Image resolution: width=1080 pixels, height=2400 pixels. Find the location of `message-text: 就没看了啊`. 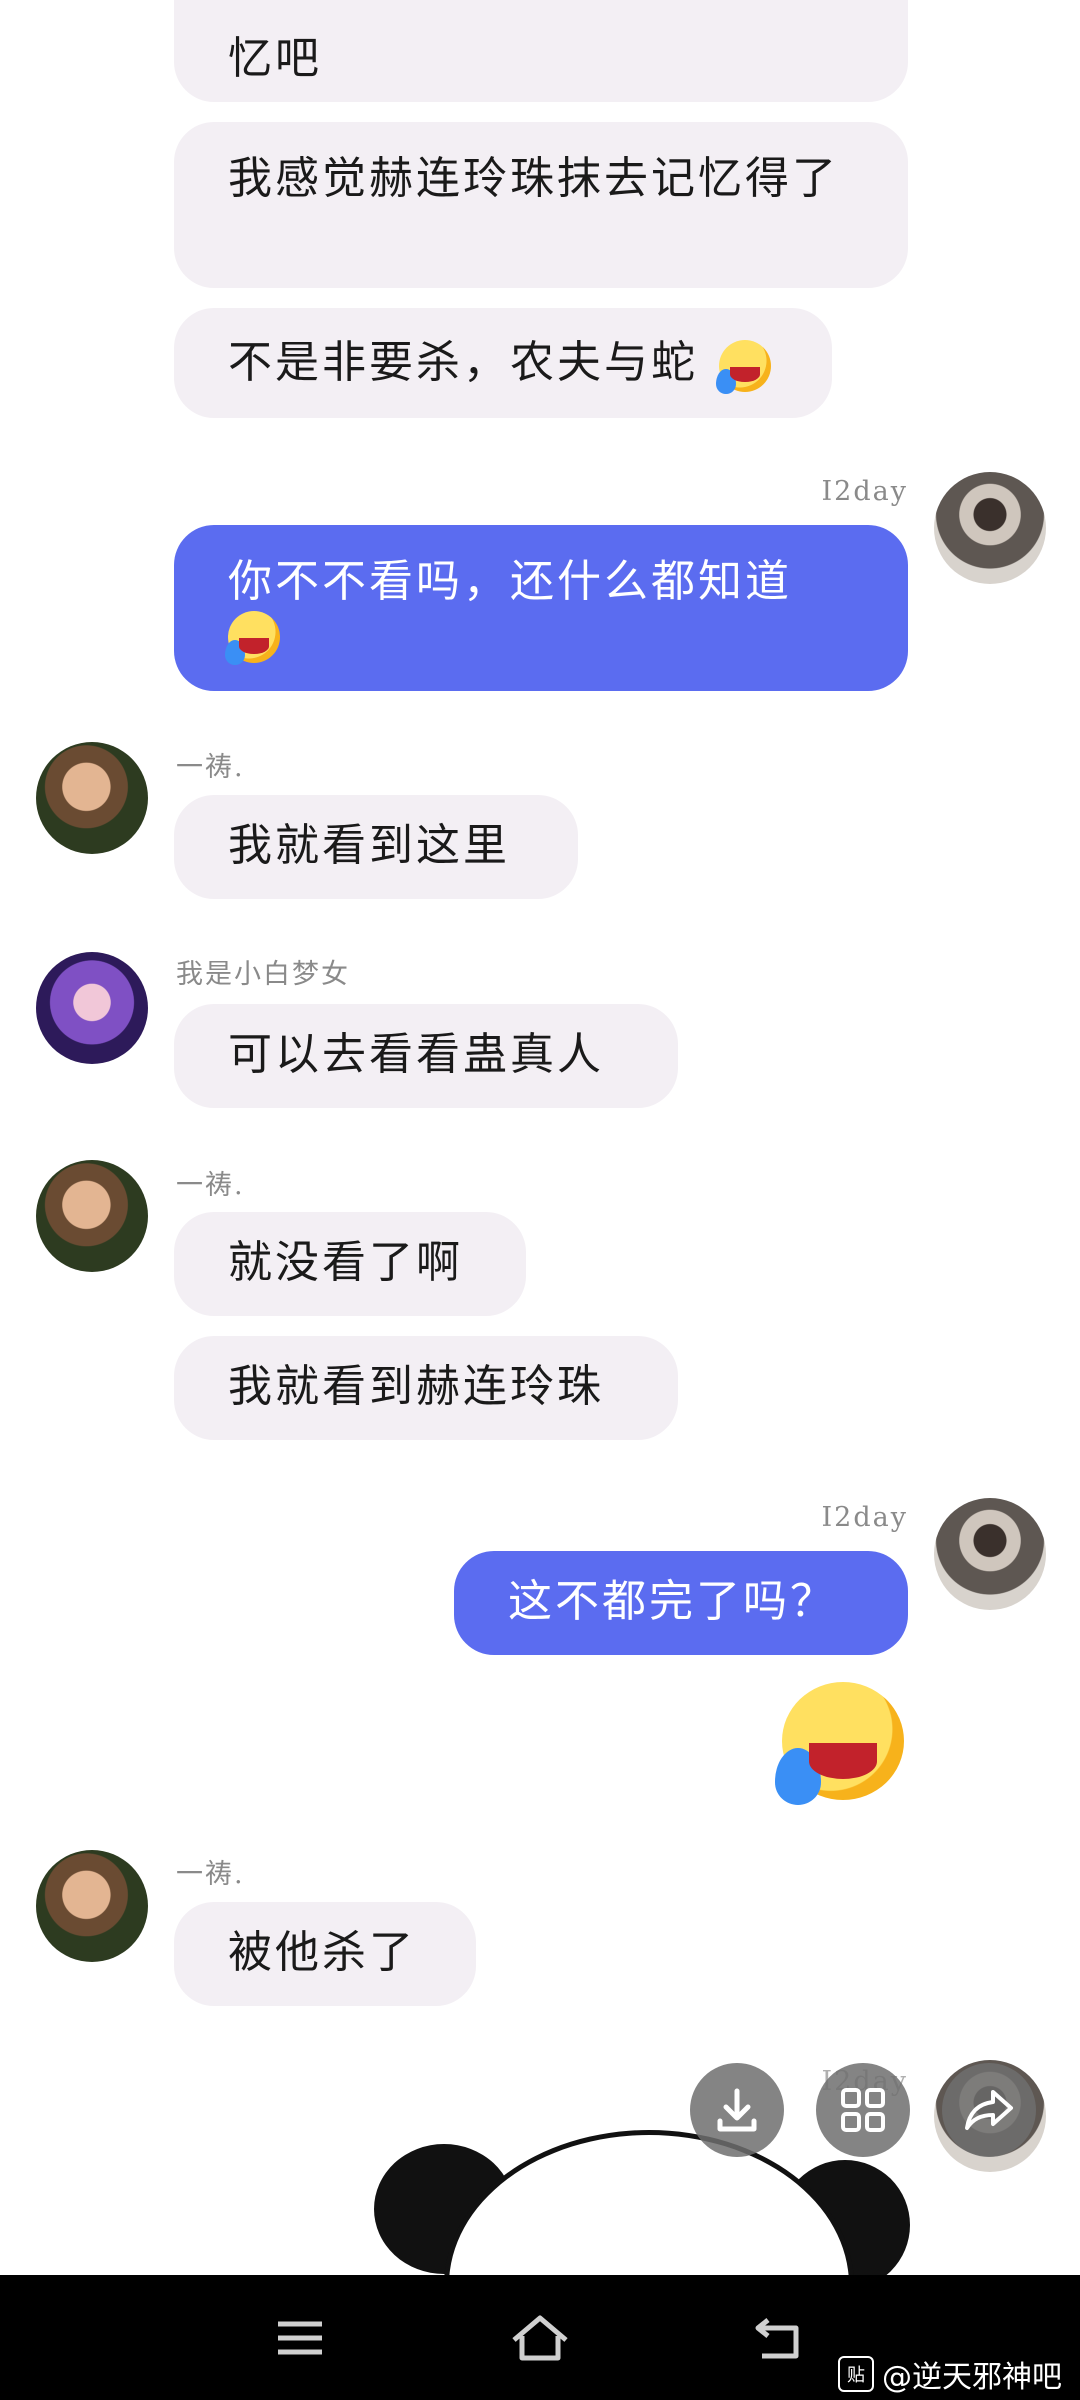

message-text: 就没看了啊 is located at coordinates (345, 1262).